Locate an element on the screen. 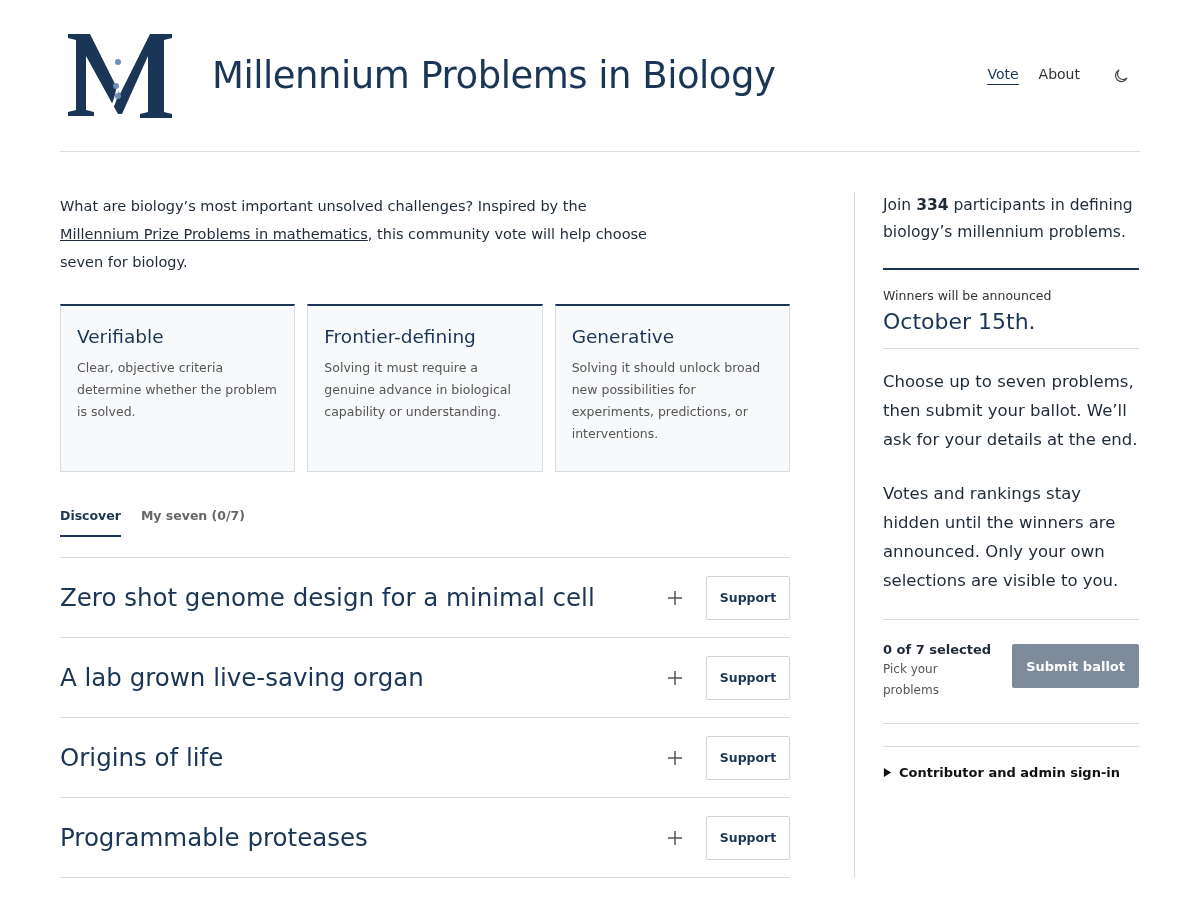 The height and width of the screenshot is (900, 1200). criterion-text: Solving it must require a genuine advance in biological capability or understanding. is located at coordinates (418, 390).